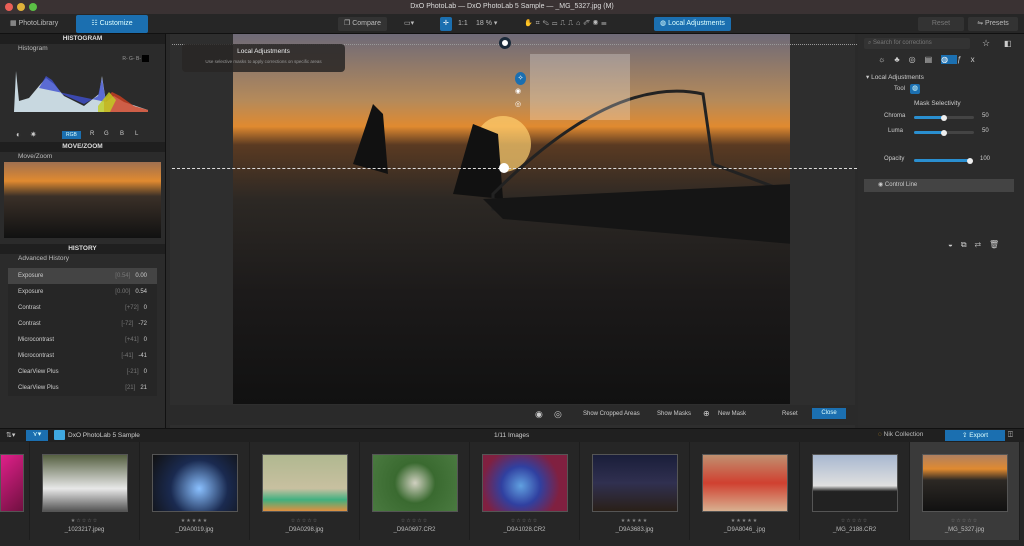 The image size is (1024, 546). I want to click on search-placeholder: Search for corrections, so click(902, 43).